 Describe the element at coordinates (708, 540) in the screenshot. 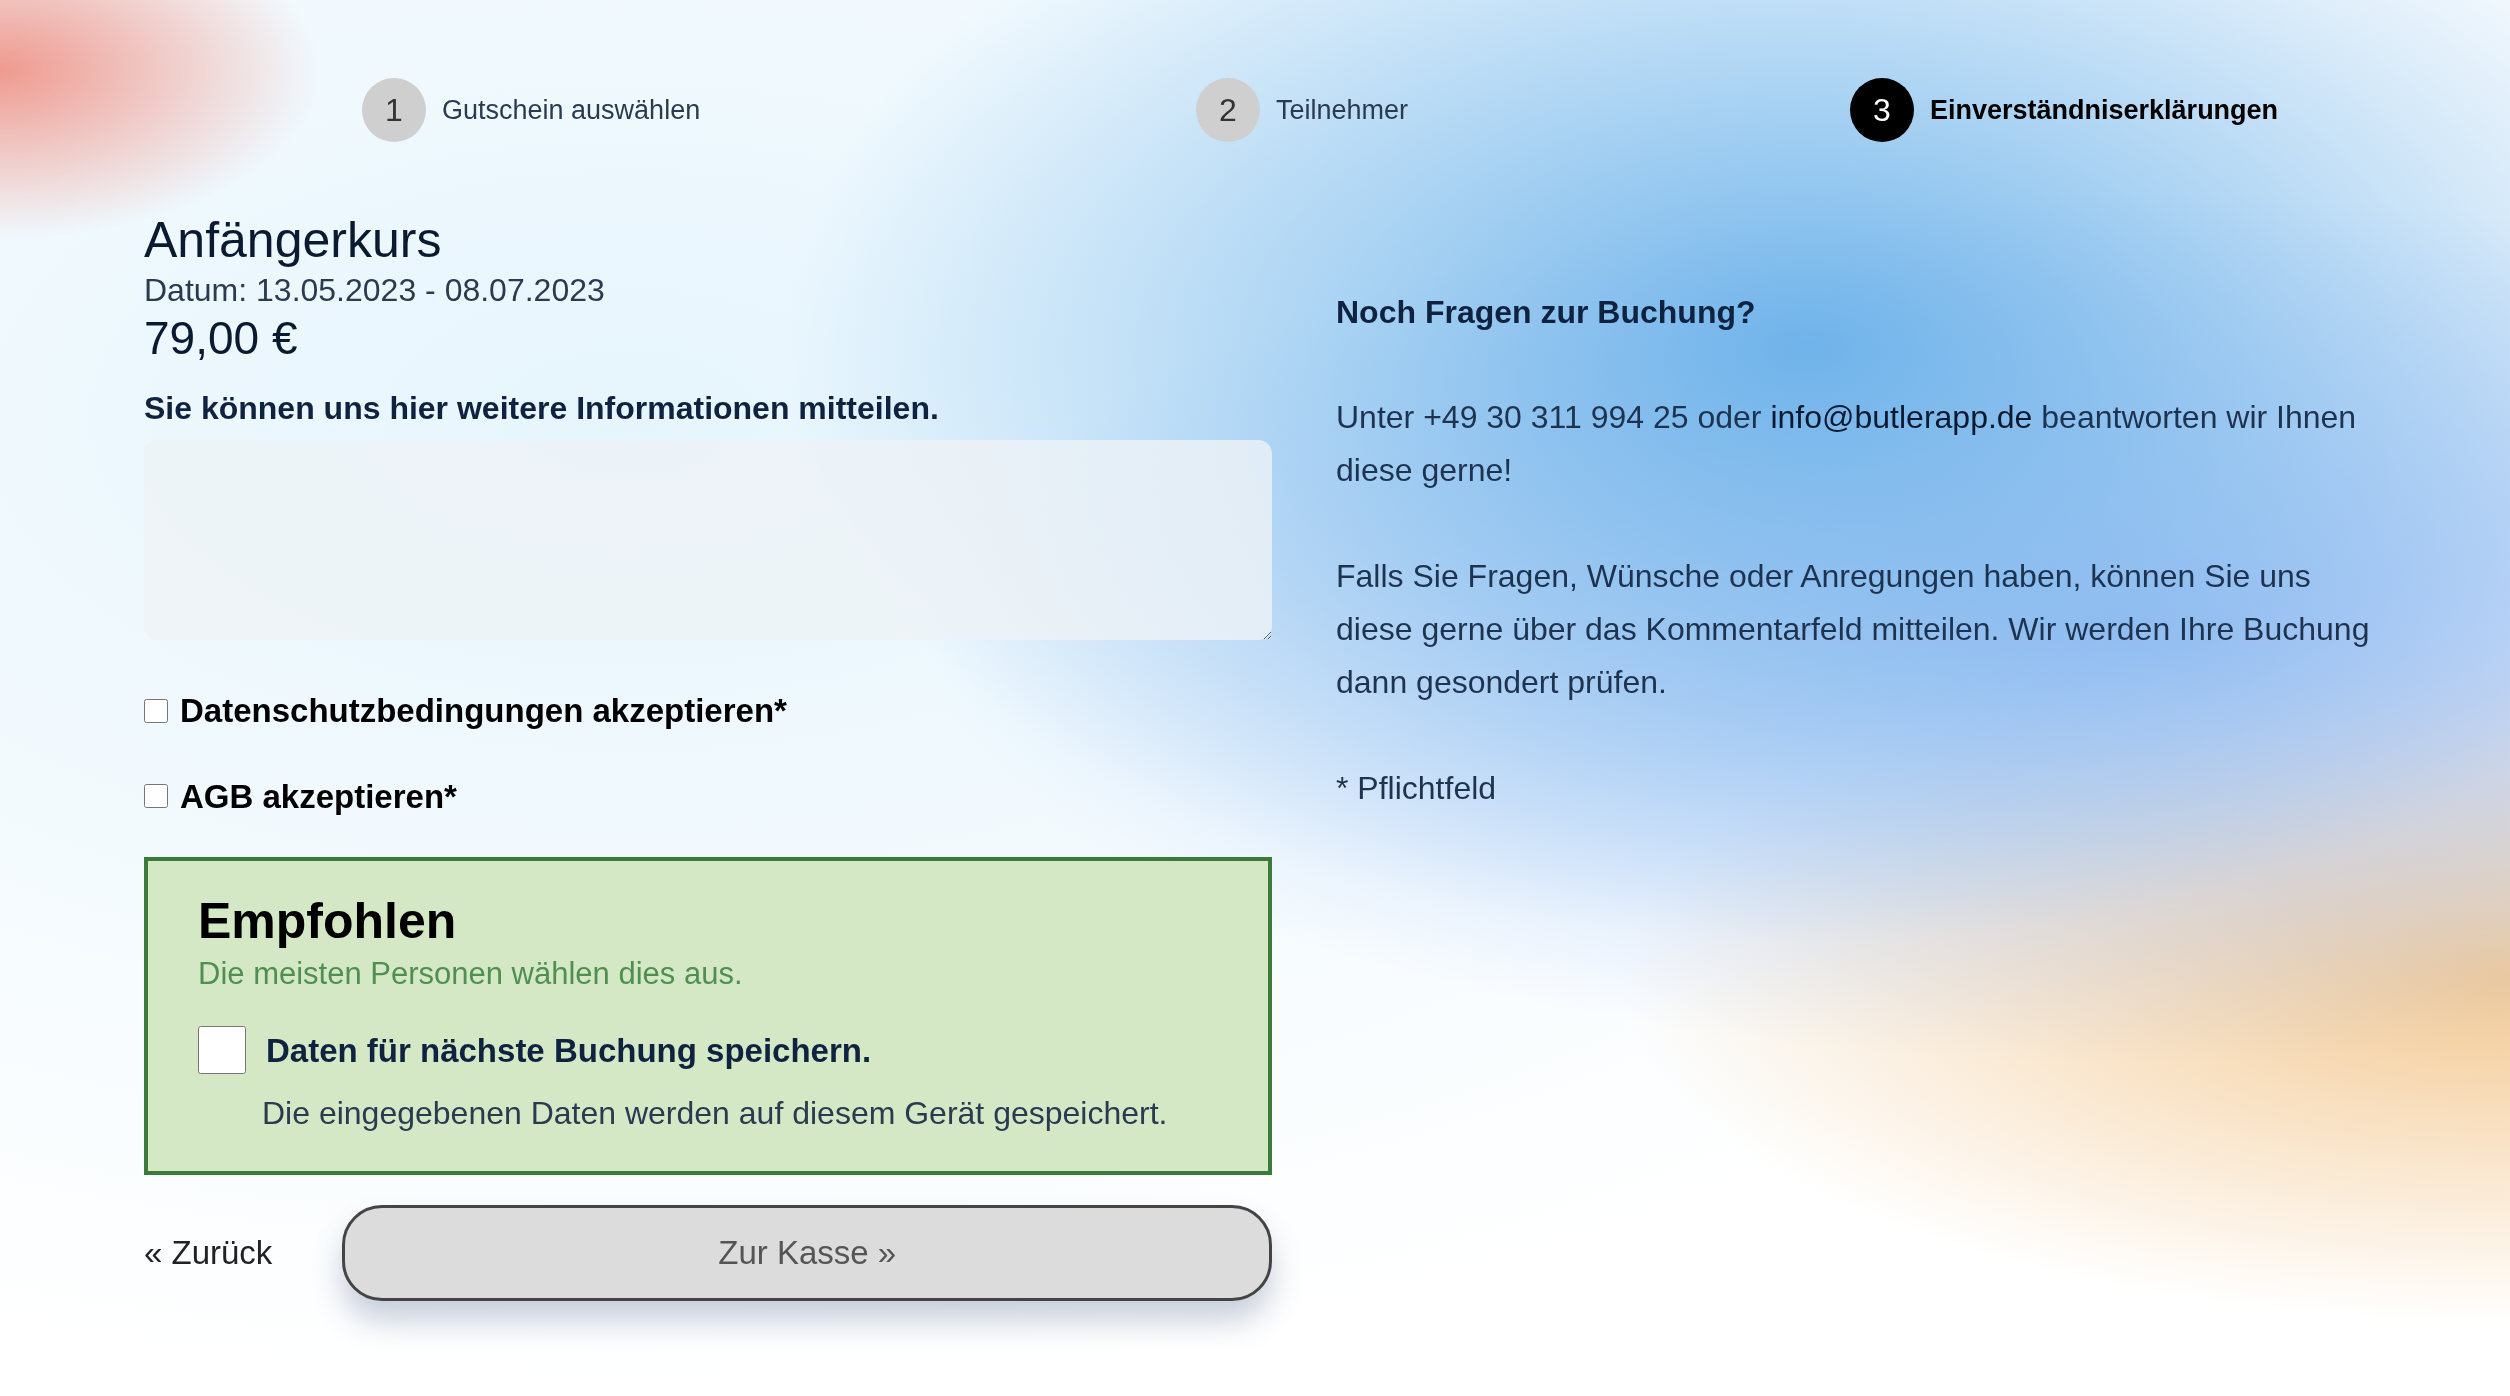

I see `comment-field` at that location.